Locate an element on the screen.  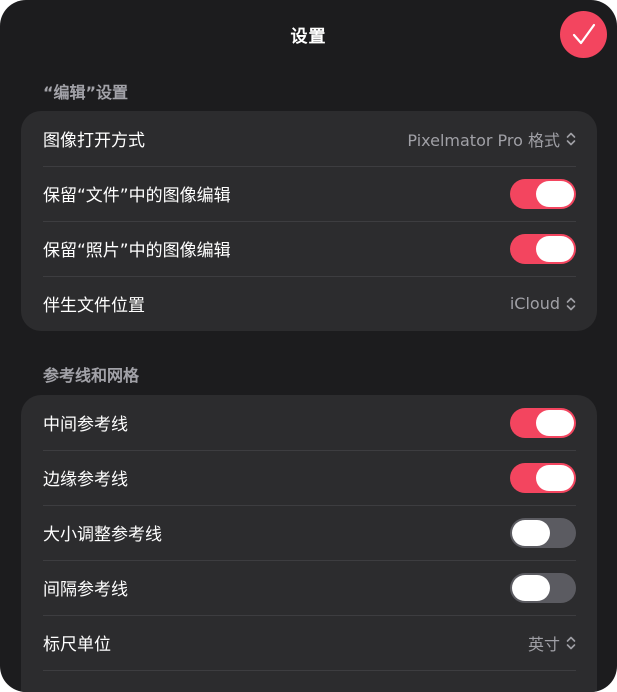
row-next-partial is located at coordinates (309, 681).